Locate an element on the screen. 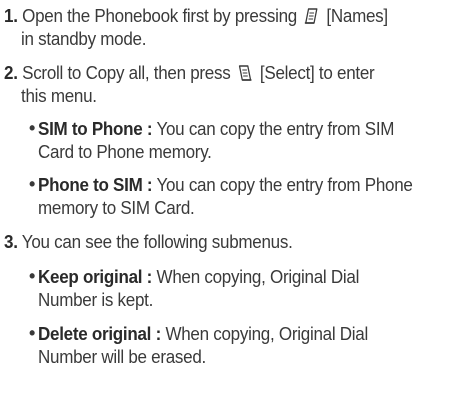  step-text: You can see the following submenus. is located at coordinates (157, 241).